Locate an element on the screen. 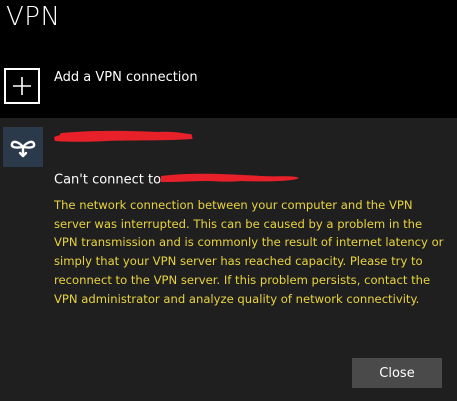  vpn-logo-icon is located at coordinates (23, 147).